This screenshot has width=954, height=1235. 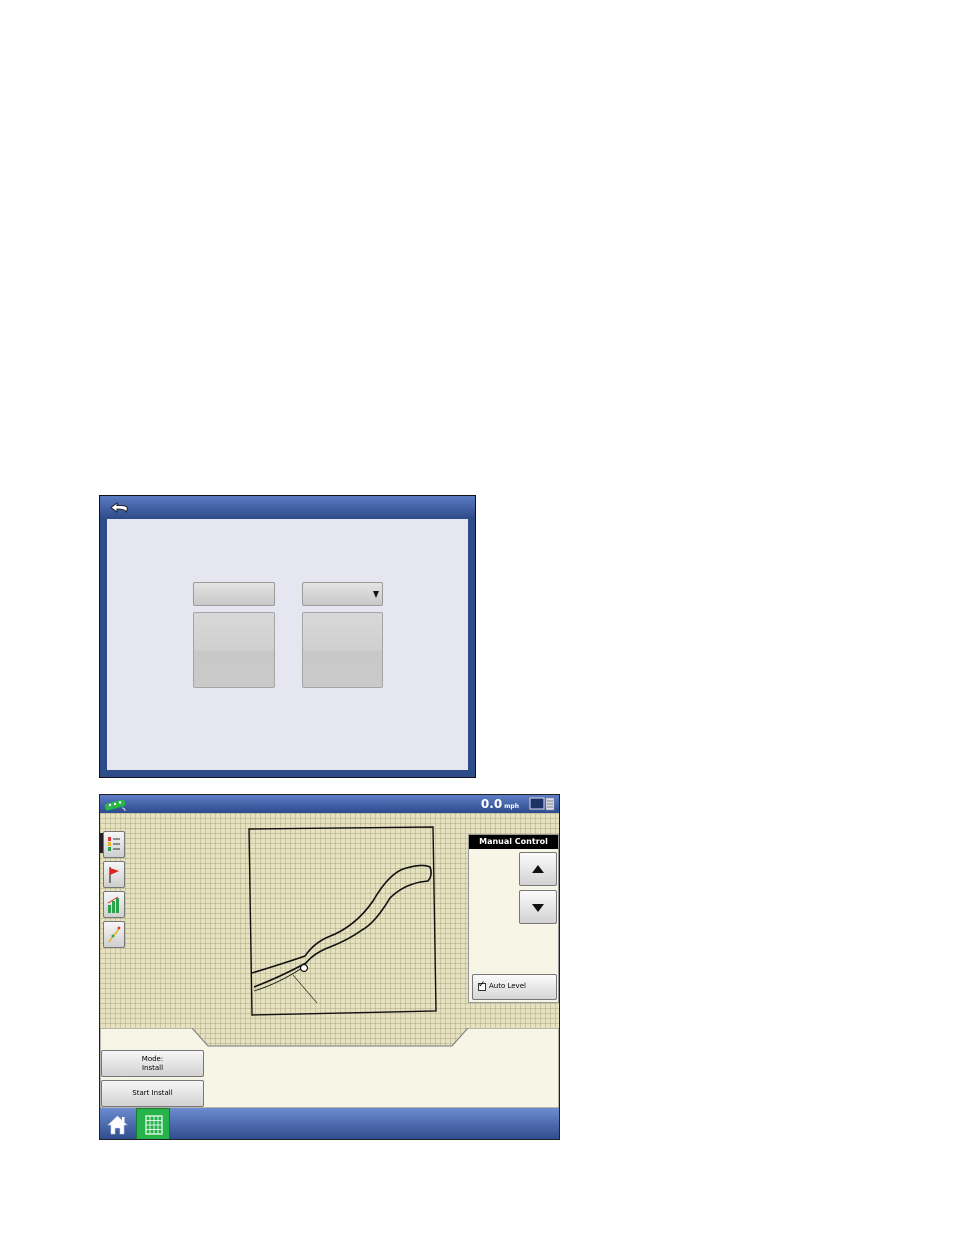 What do you see at coordinates (152, 1059) in the screenshot?
I see `mode-label: Mode:` at bounding box center [152, 1059].